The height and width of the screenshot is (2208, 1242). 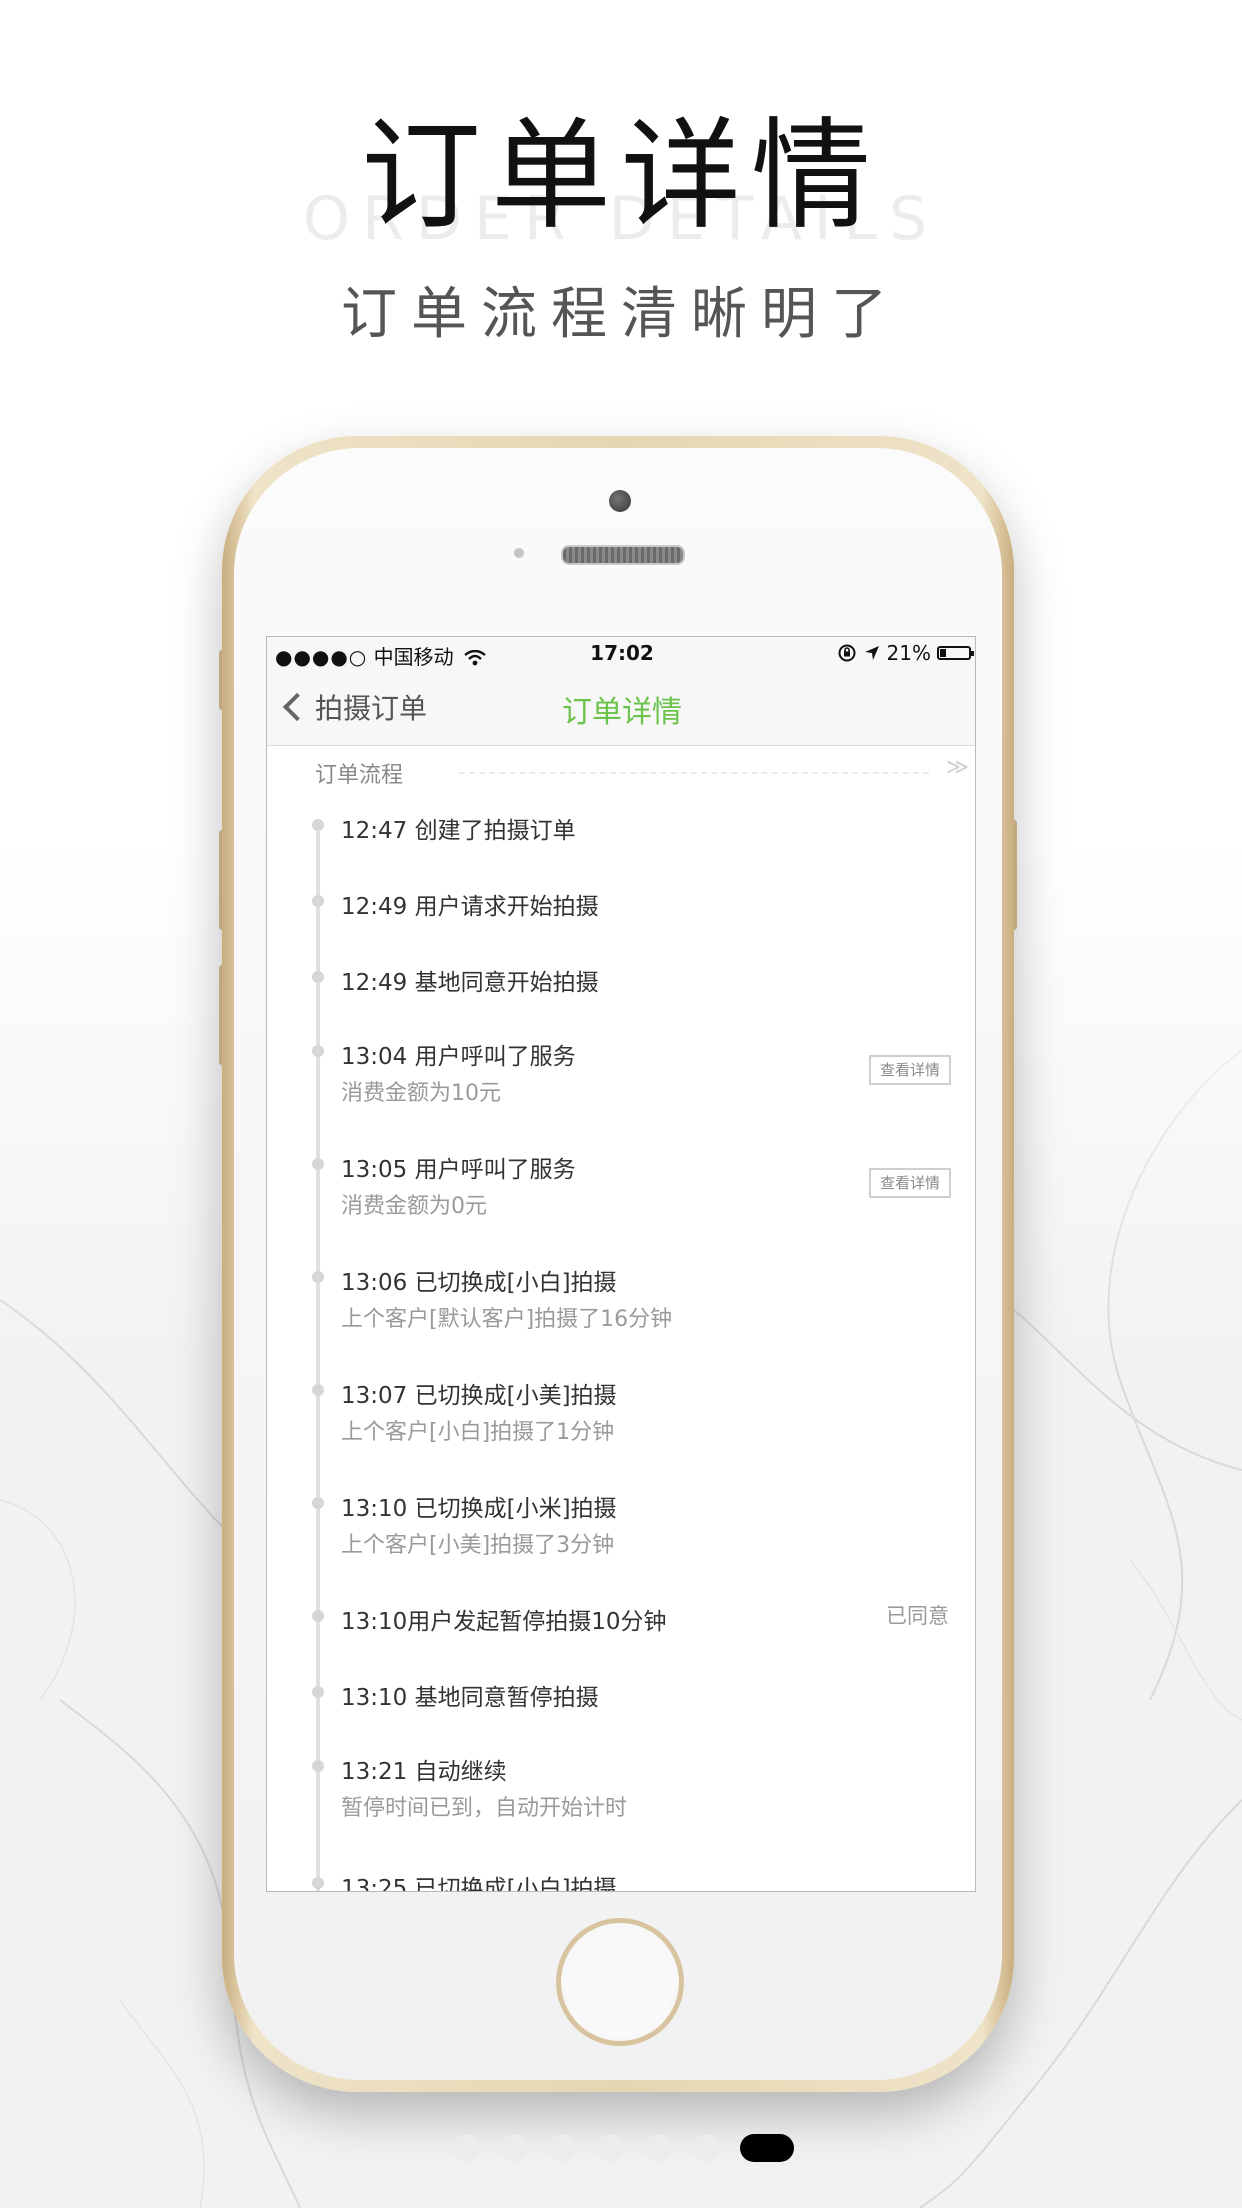 I want to click on event-detail: 暂停时间已到，自动开始计时, so click(x=484, y=1808).